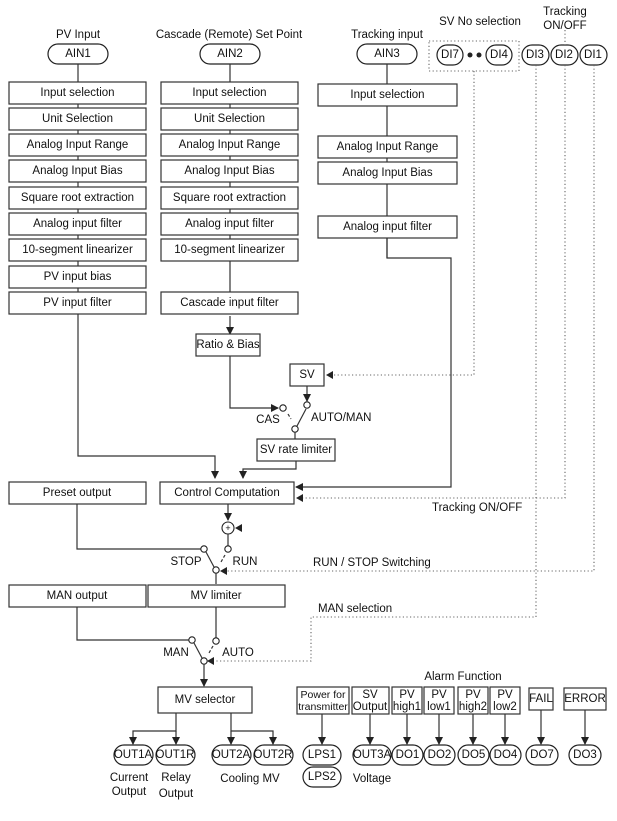 This screenshot has width=617, height=821. I want to click on pv-block-label: Unit Selection, so click(77, 119).